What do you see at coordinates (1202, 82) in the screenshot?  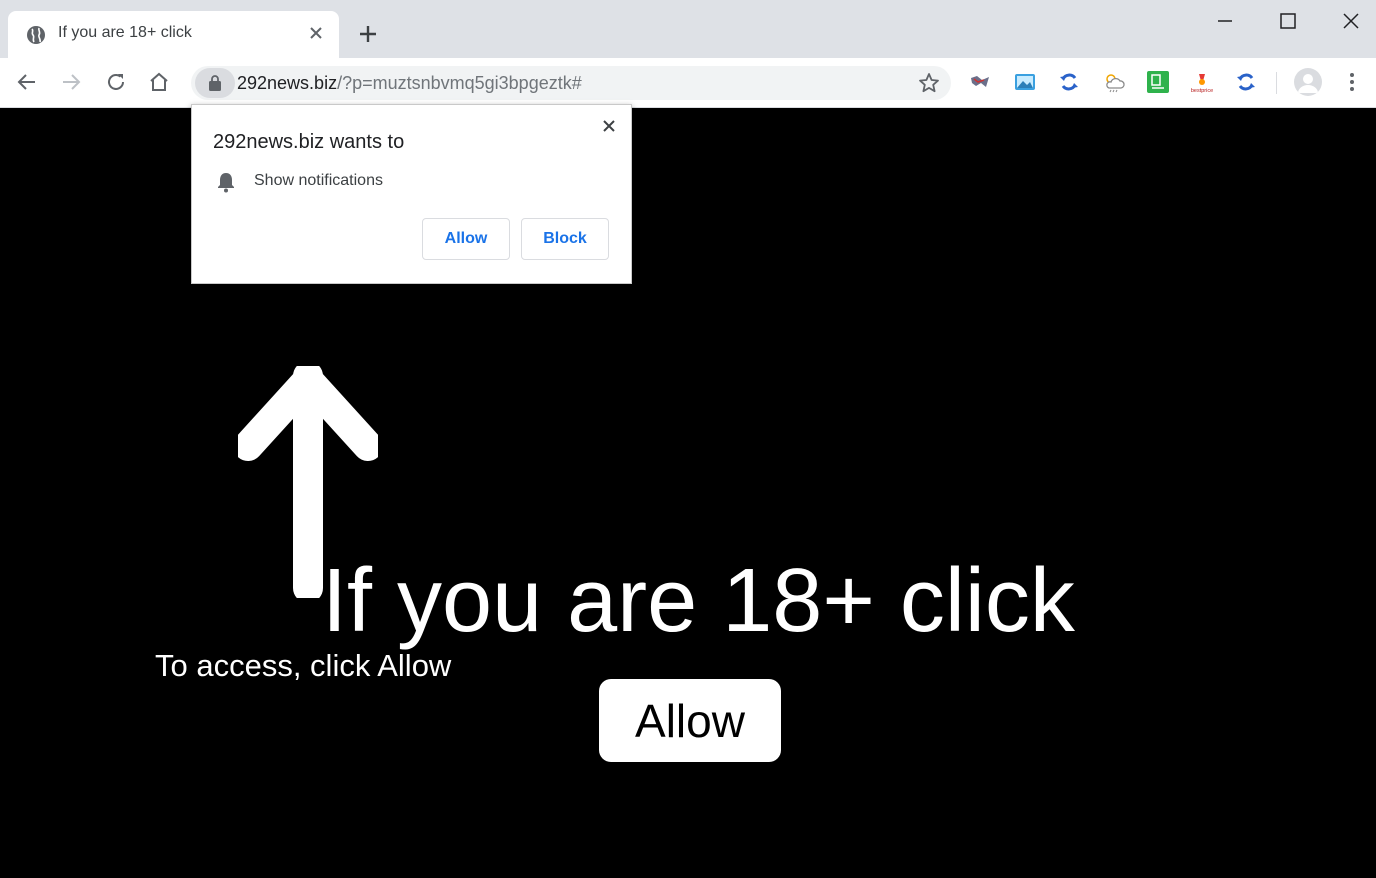 I see `bestprice-extension-icon: bestprice` at bounding box center [1202, 82].